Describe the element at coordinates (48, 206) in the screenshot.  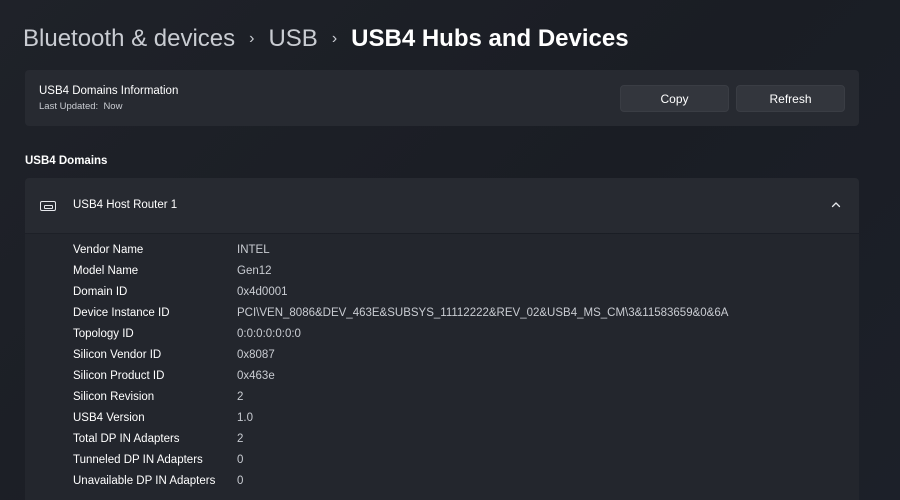
I see `usb-port-icon` at that location.